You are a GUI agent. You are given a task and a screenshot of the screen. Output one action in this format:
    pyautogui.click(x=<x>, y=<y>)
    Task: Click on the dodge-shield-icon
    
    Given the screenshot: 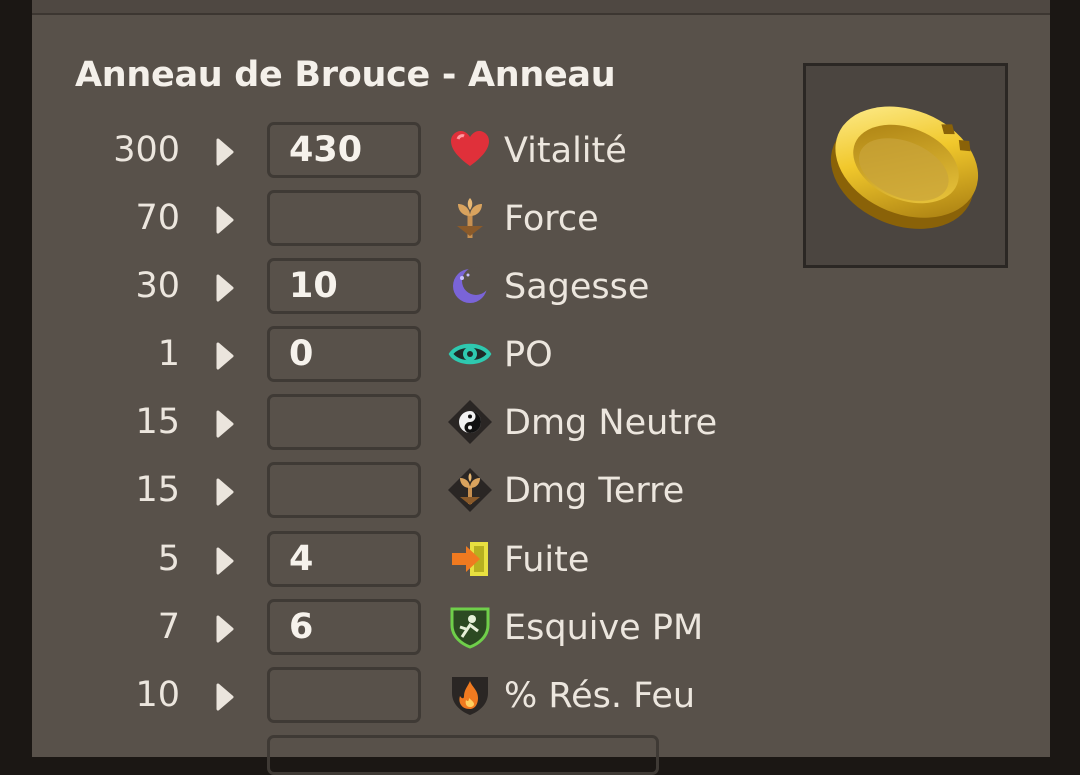 What is the action you would take?
    pyautogui.click(x=470, y=628)
    